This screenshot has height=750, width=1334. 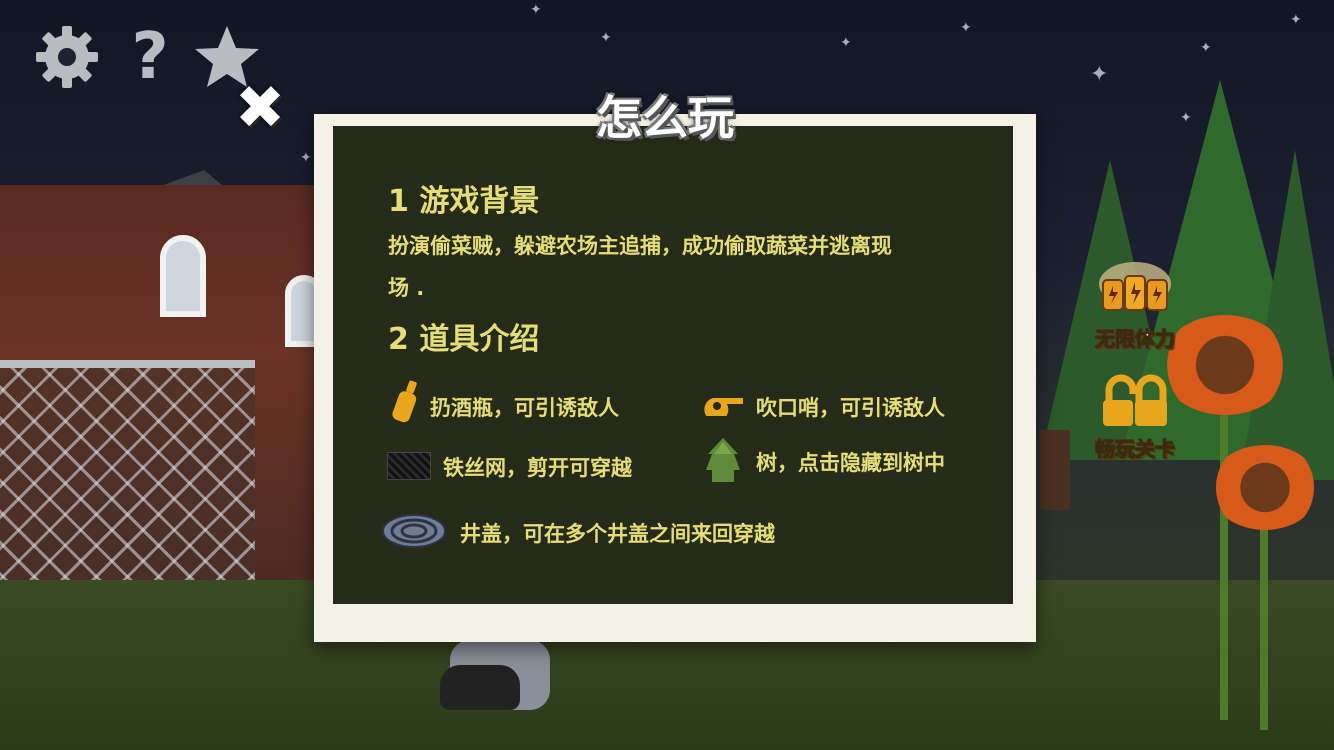 I want to click on background-text-line: 扮演偷菜贼，躲避农场主追捕，成功偷取蔬菜并逃离现, so click(x=640, y=246).